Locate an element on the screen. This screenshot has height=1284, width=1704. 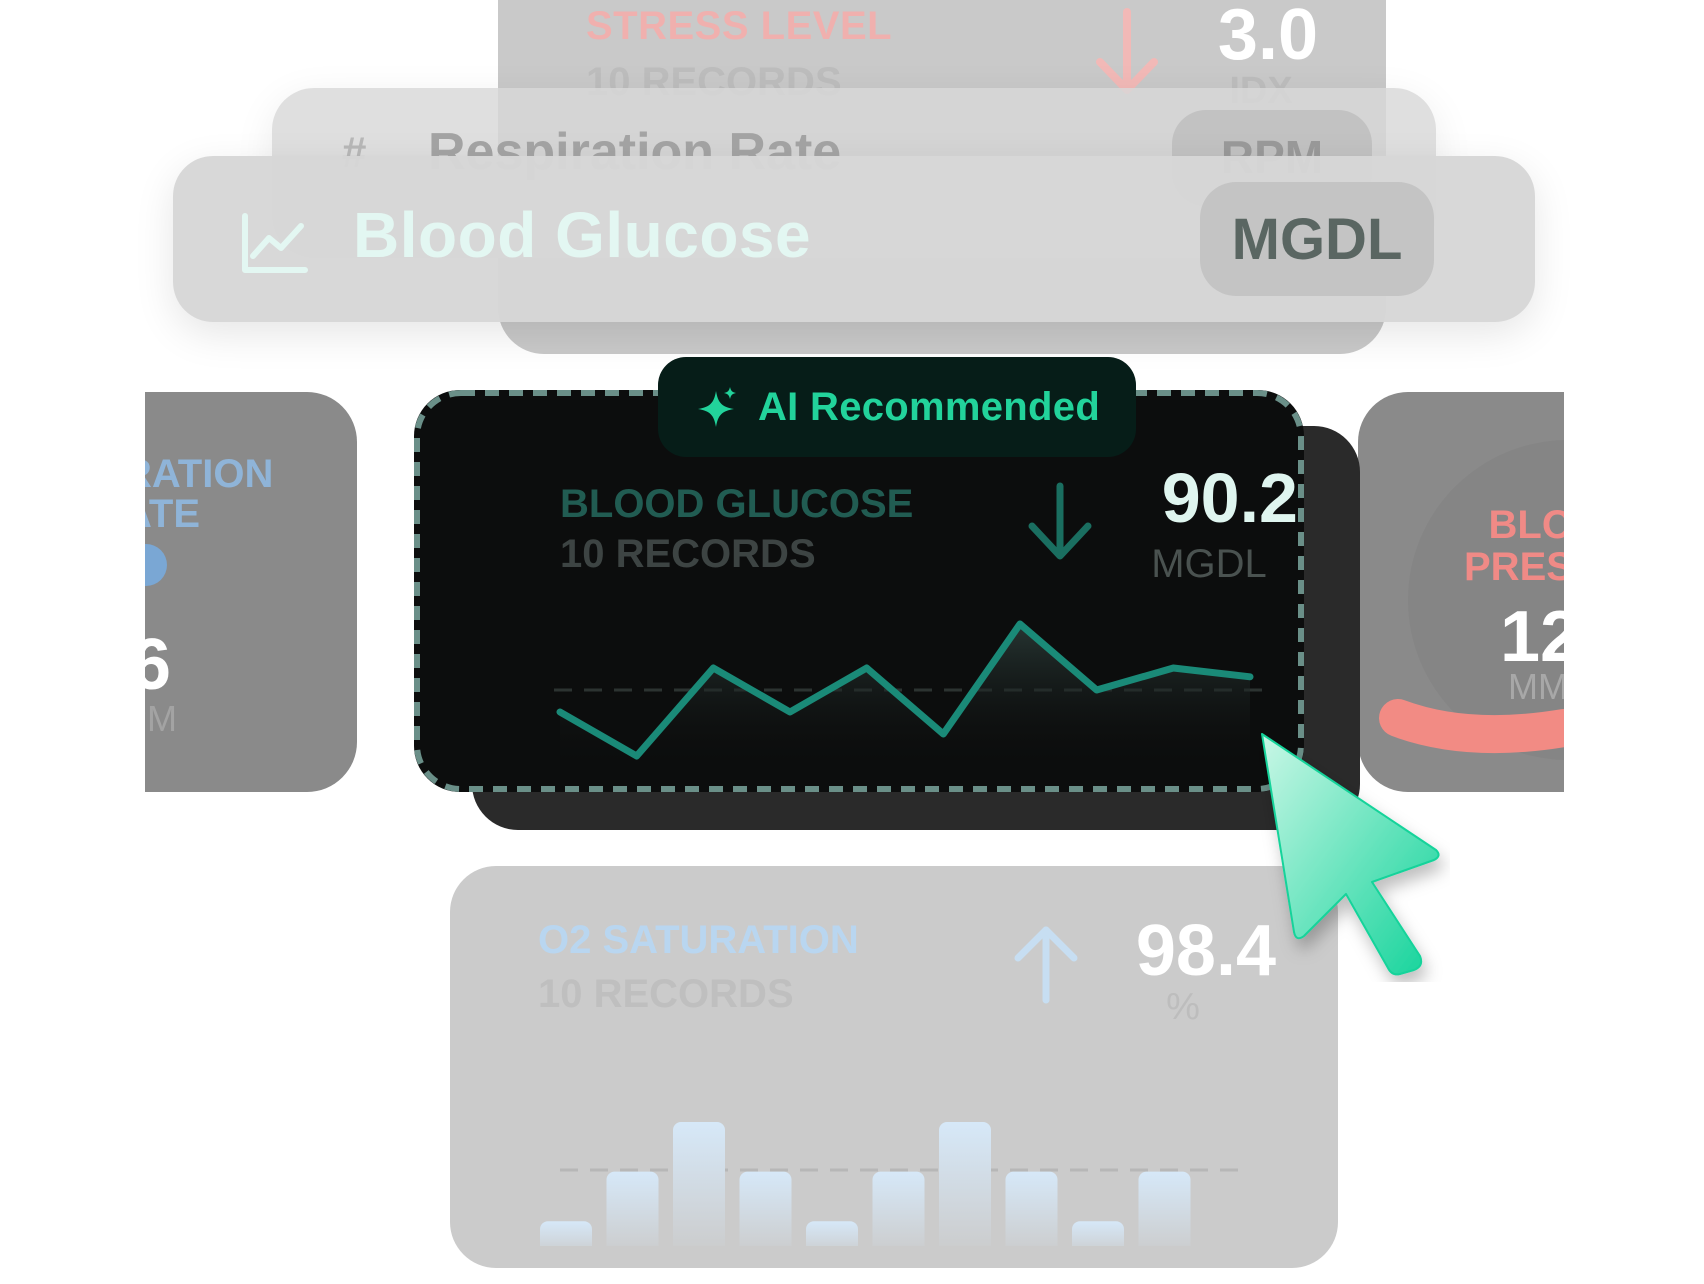
o2-unit: % is located at coordinates (1183, 1007).